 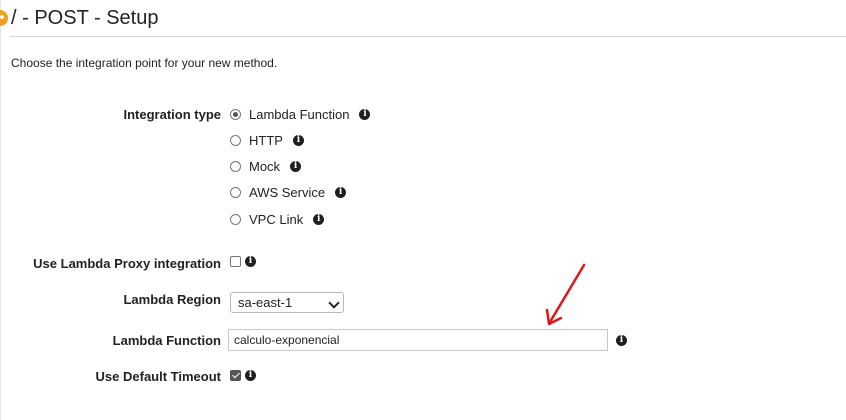 I want to click on left-divider, so click(x=0, y=210).